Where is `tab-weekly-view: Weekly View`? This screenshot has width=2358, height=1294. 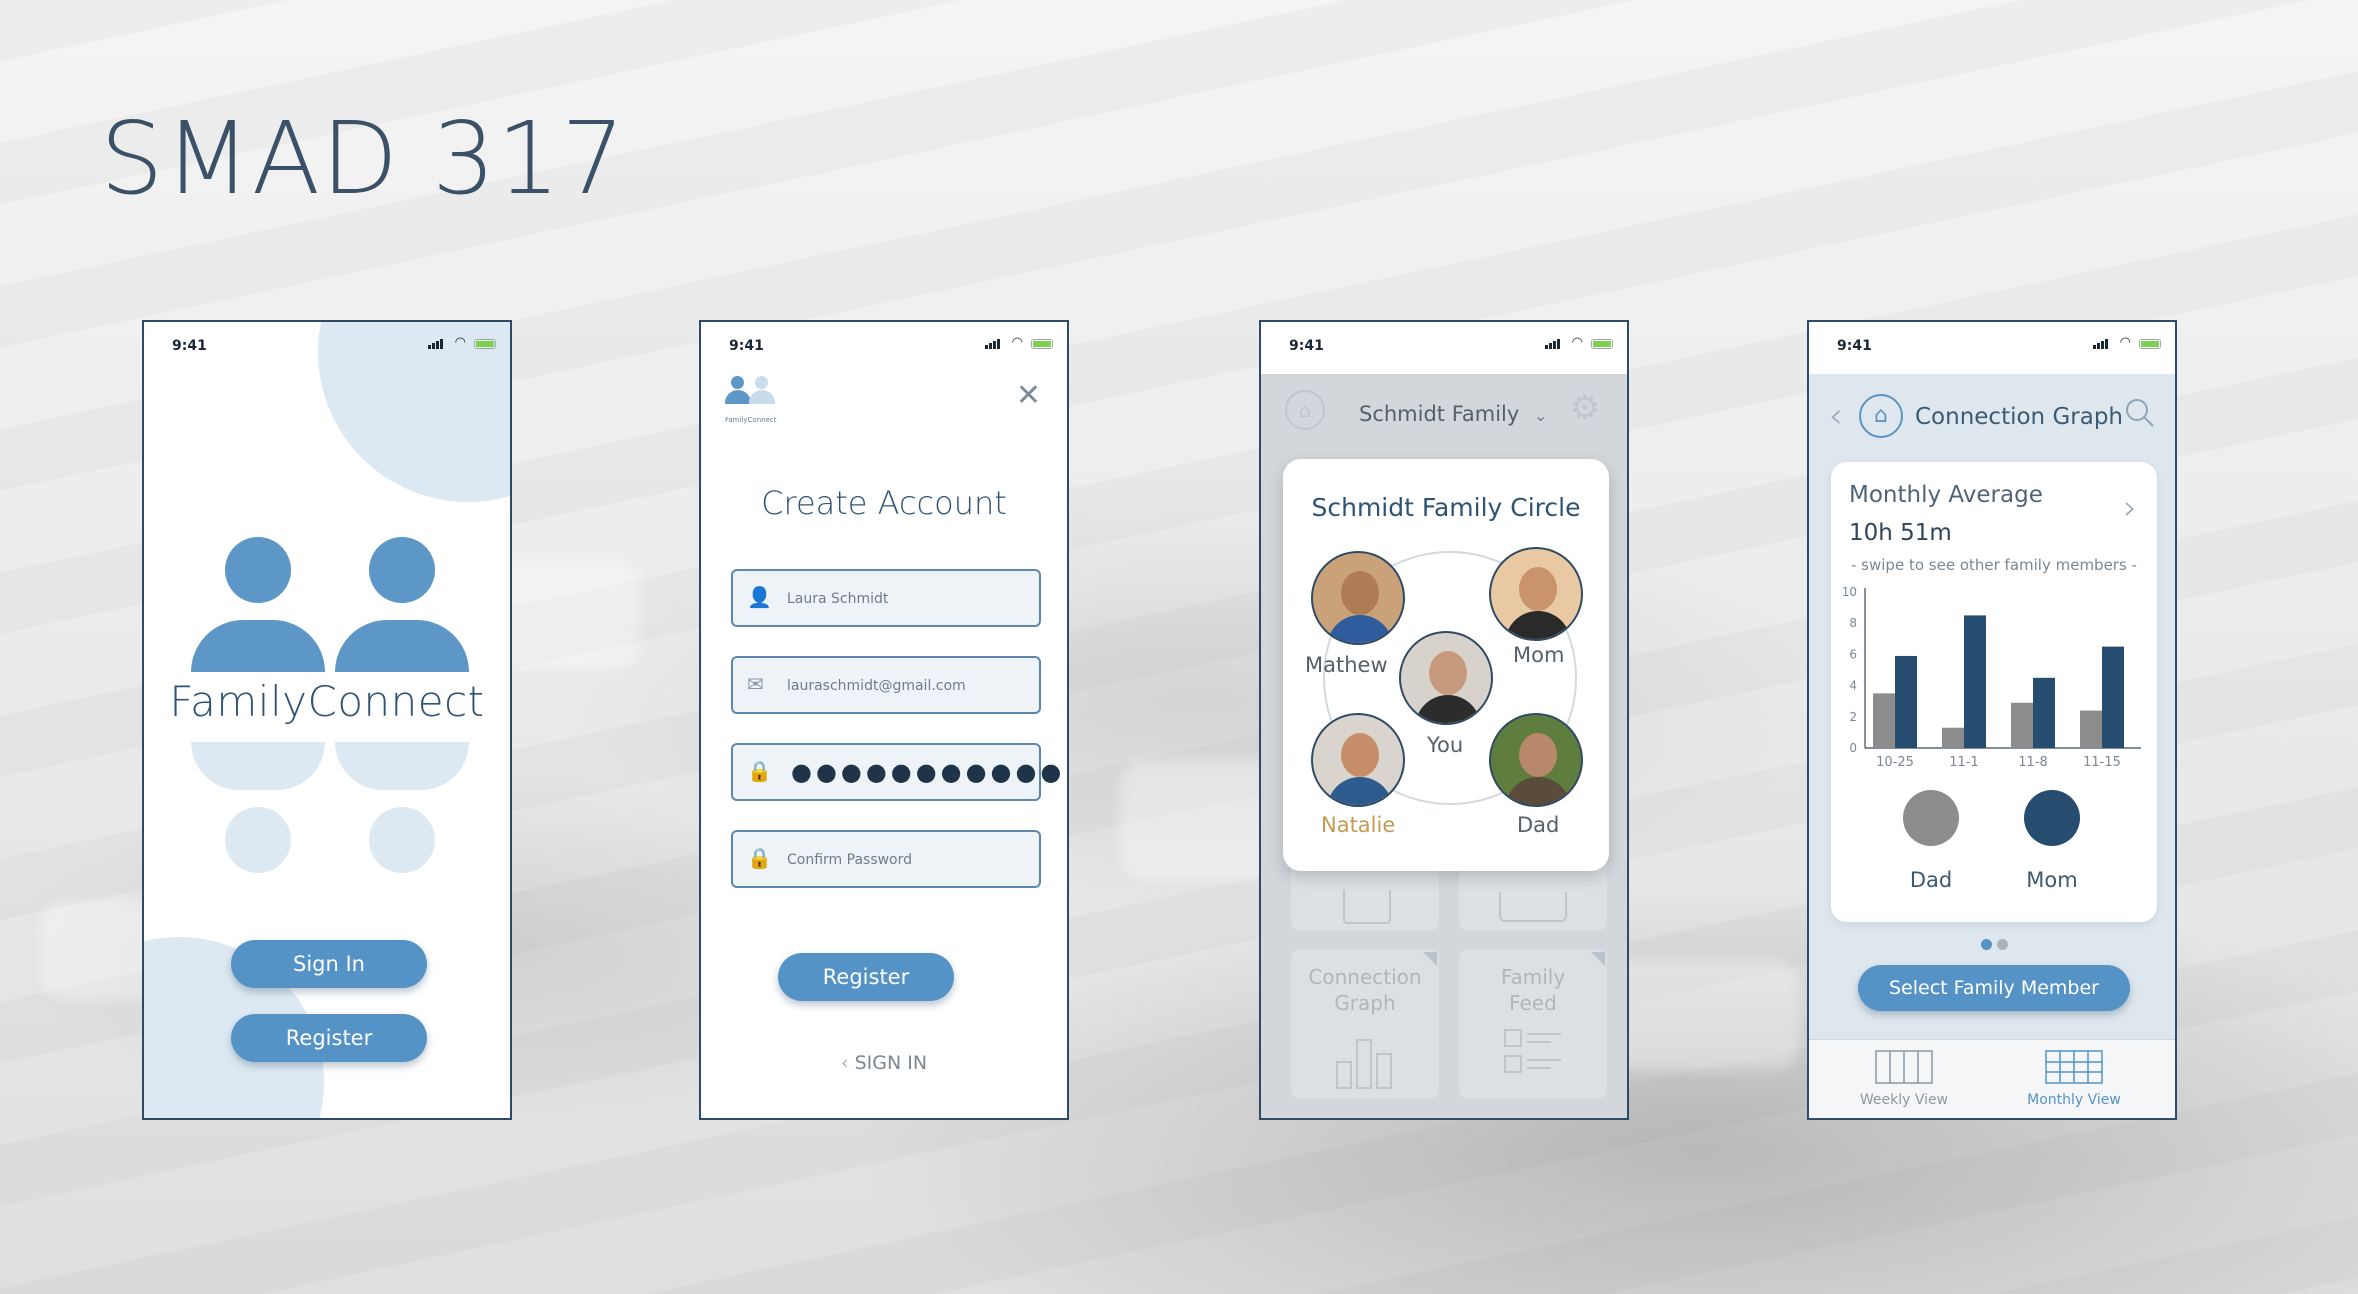 tab-weekly-view: Weekly View is located at coordinates (1904, 1079).